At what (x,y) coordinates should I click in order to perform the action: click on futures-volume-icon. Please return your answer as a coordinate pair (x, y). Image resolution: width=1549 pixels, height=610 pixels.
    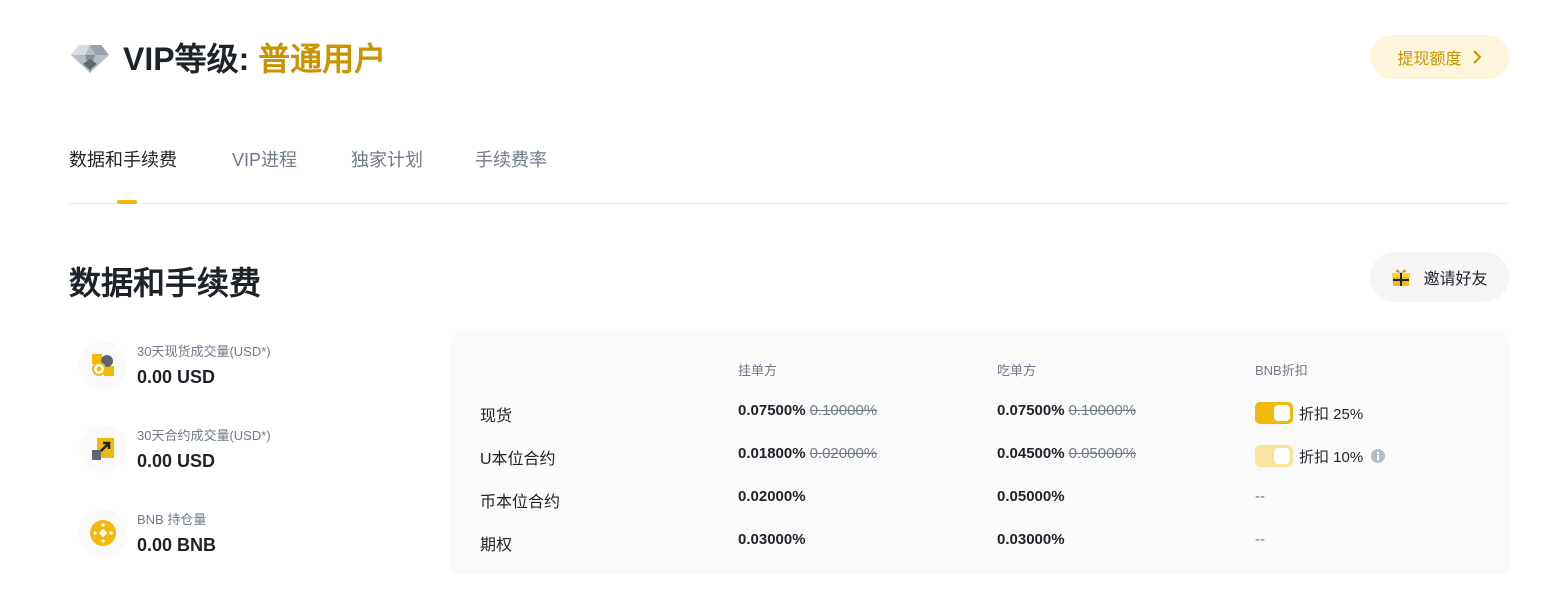
    Looking at the image, I should click on (103, 449).